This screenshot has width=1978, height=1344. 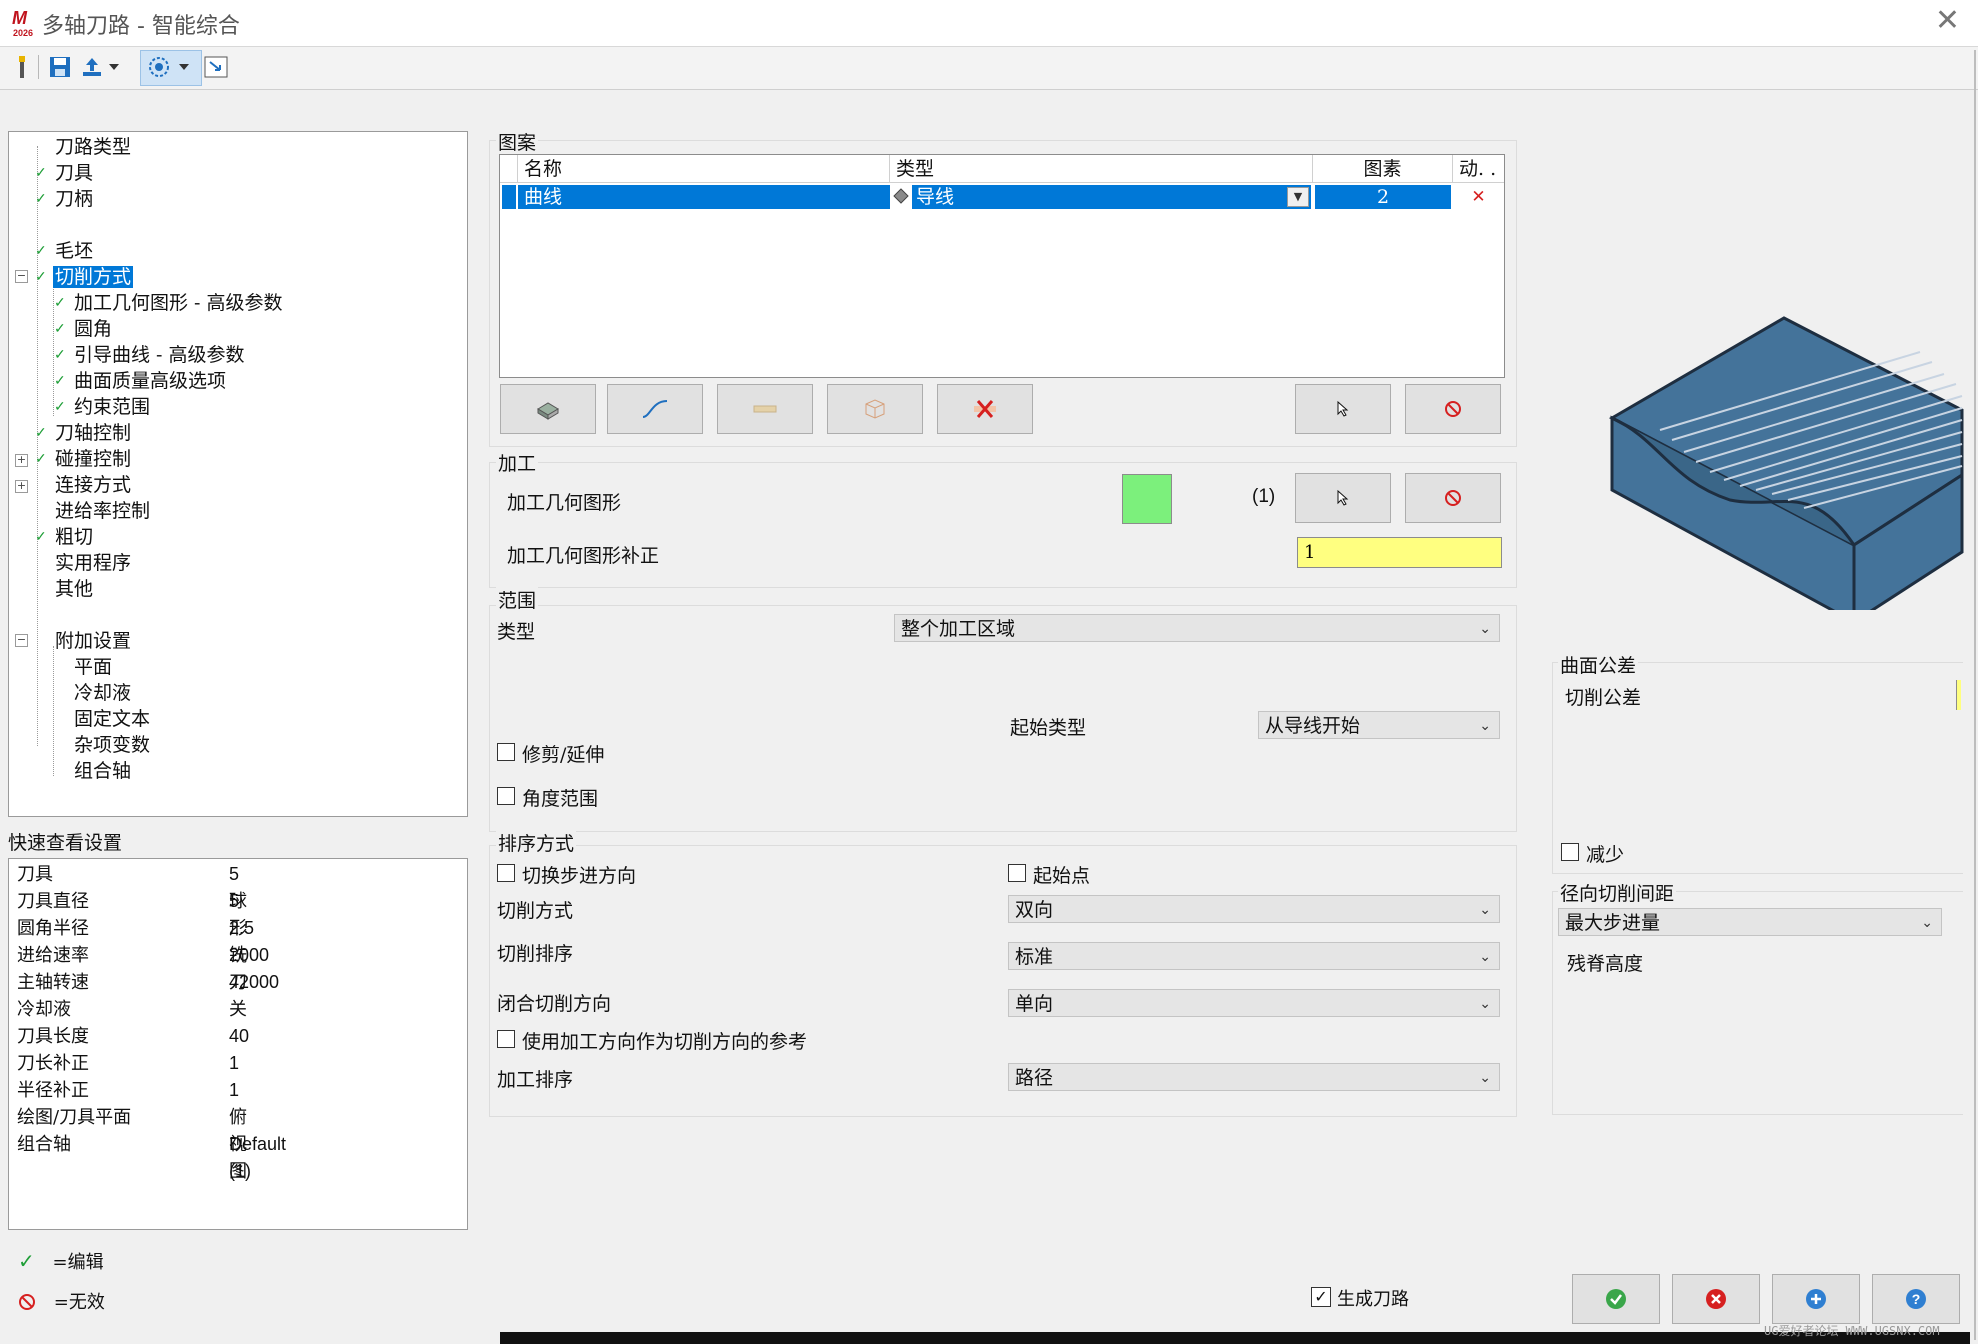 I want to click on closed-direction-select: 单向 ⌄, so click(x=1254, y=1003).